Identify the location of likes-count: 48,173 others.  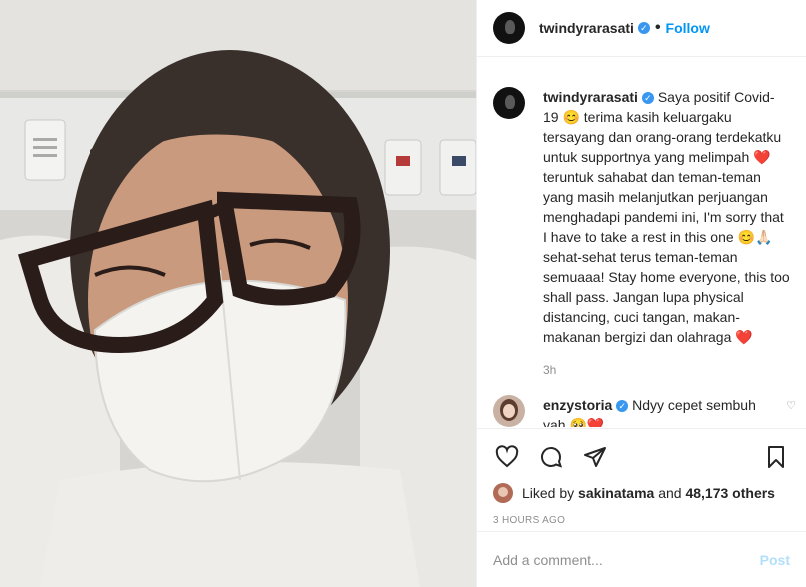
(730, 493).